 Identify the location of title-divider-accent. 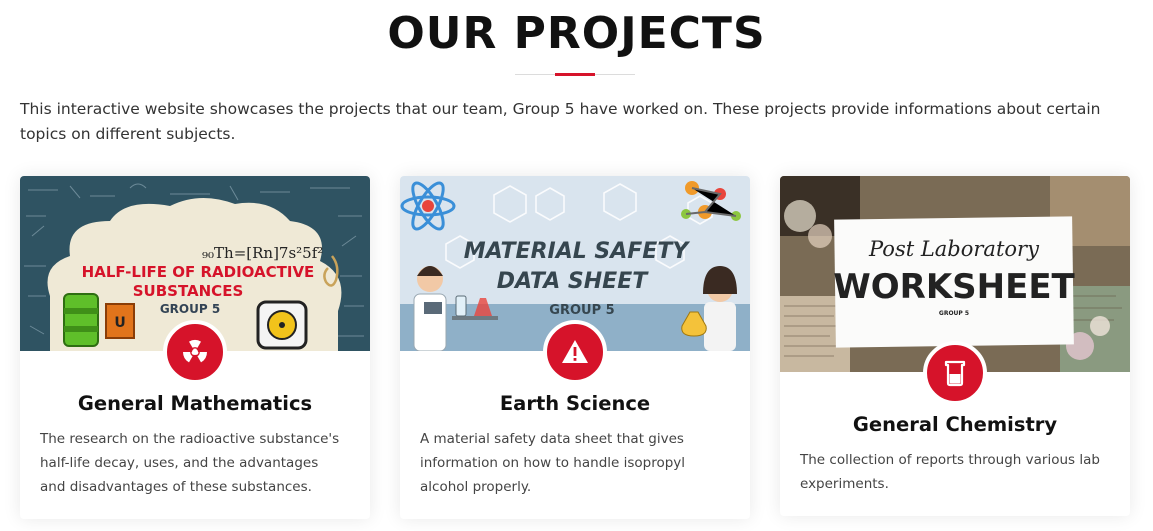
(575, 74).